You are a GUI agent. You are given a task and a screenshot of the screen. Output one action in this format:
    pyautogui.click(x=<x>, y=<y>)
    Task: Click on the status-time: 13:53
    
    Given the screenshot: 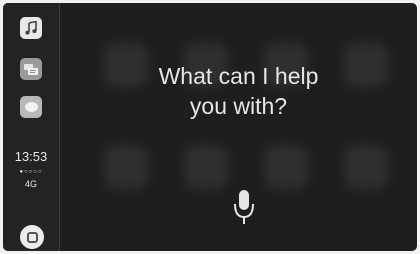 What is the action you would take?
    pyautogui.click(x=31, y=156)
    